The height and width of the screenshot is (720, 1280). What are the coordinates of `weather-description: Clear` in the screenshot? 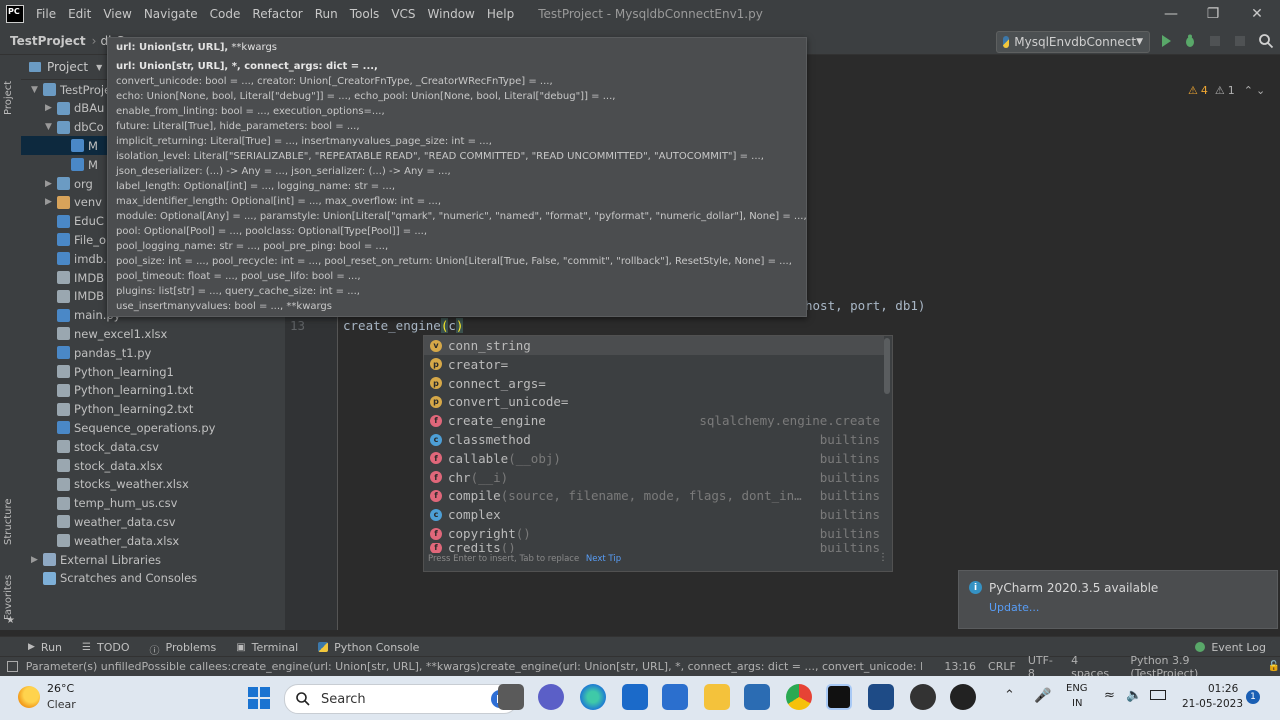 It's located at (61, 704).